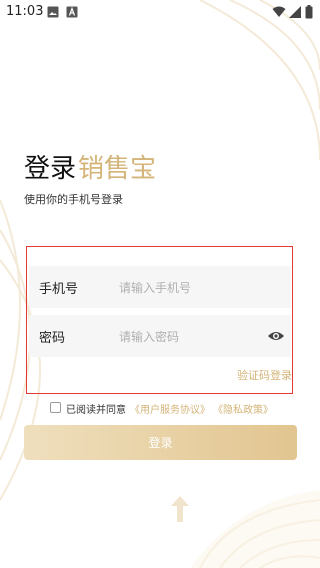 The height and width of the screenshot is (568, 320). I want to click on decorative-swirl, so click(255, 529).